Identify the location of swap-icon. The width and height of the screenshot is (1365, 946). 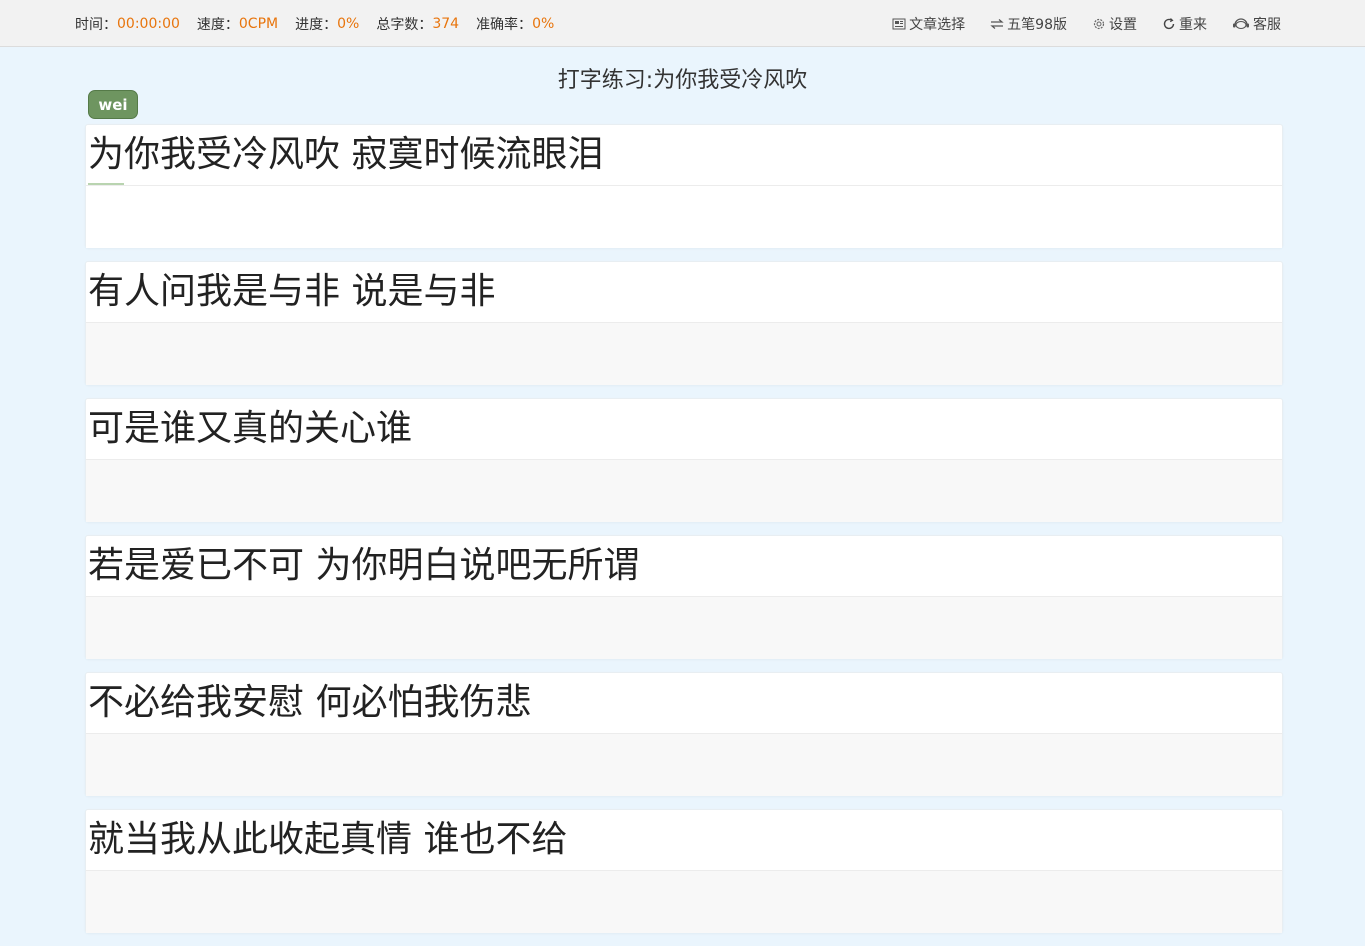
(997, 23).